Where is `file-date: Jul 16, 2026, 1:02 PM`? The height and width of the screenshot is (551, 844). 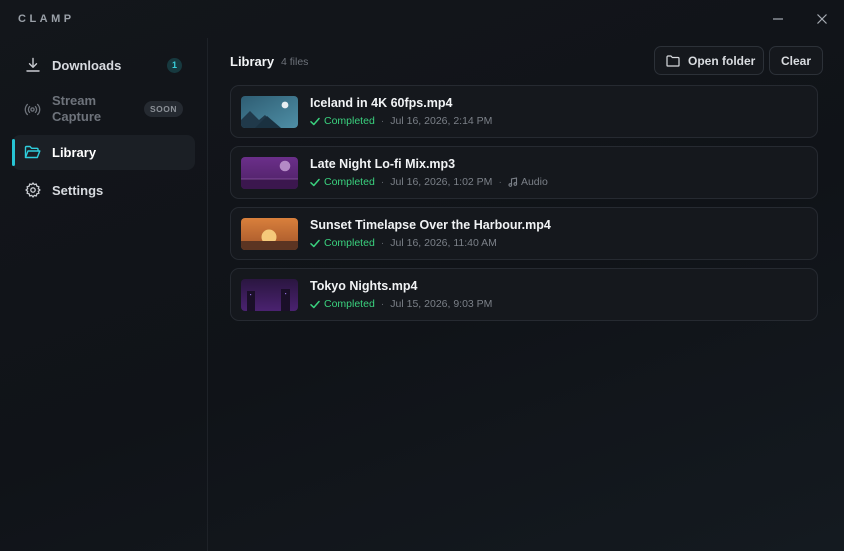
file-date: Jul 16, 2026, 1:02 PM is located at coordinates (441, 182).